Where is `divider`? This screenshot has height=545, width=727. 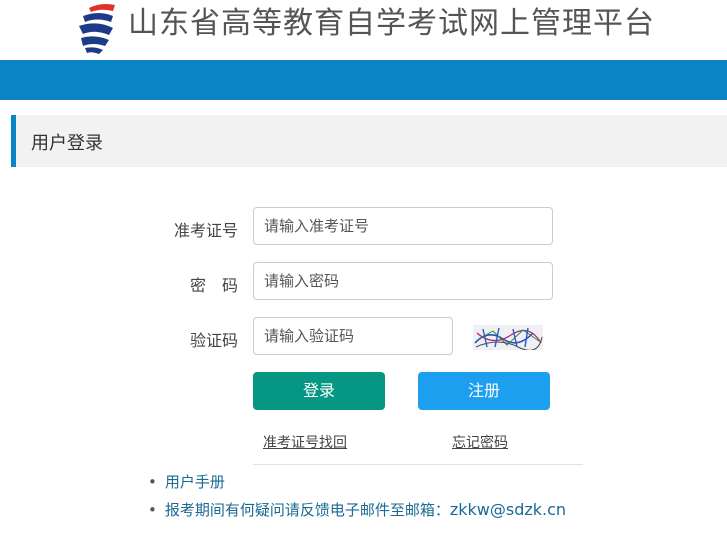
divider is located at coordinates (418, 464).